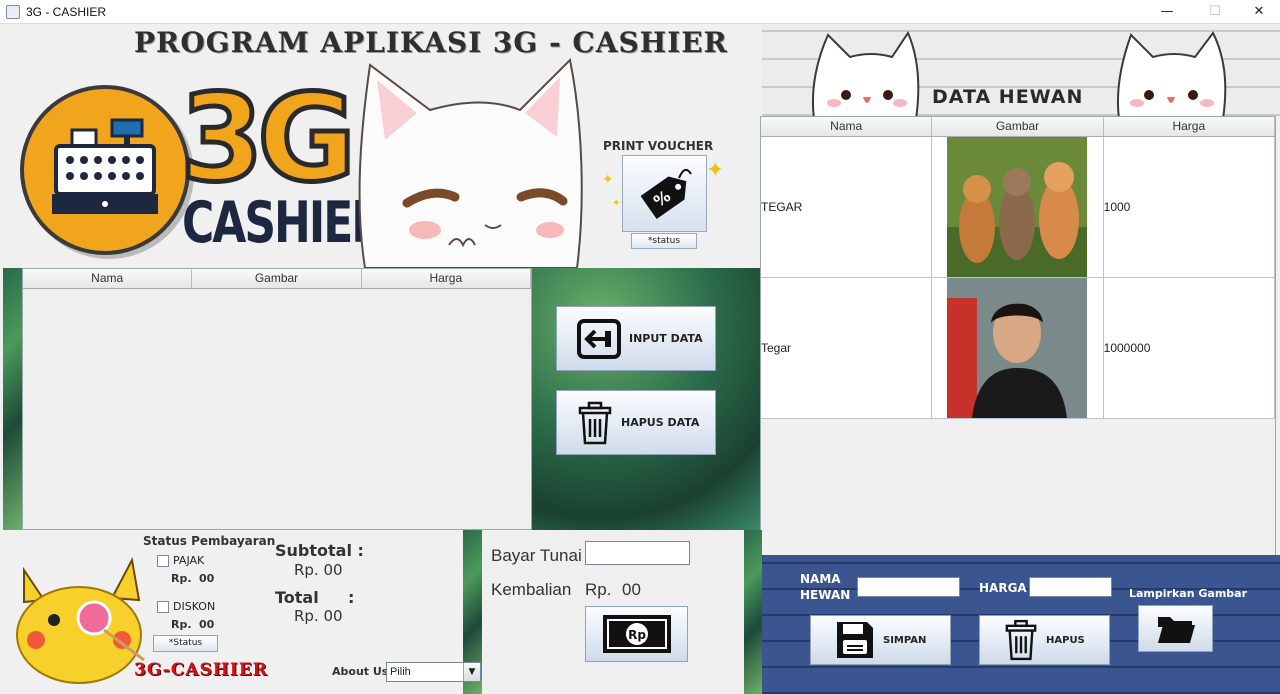  Describe the element at coordinates (640, 12) in the screenshot. I see `title-bar: 3G - CASHIER — ☐ ✕` at that location.